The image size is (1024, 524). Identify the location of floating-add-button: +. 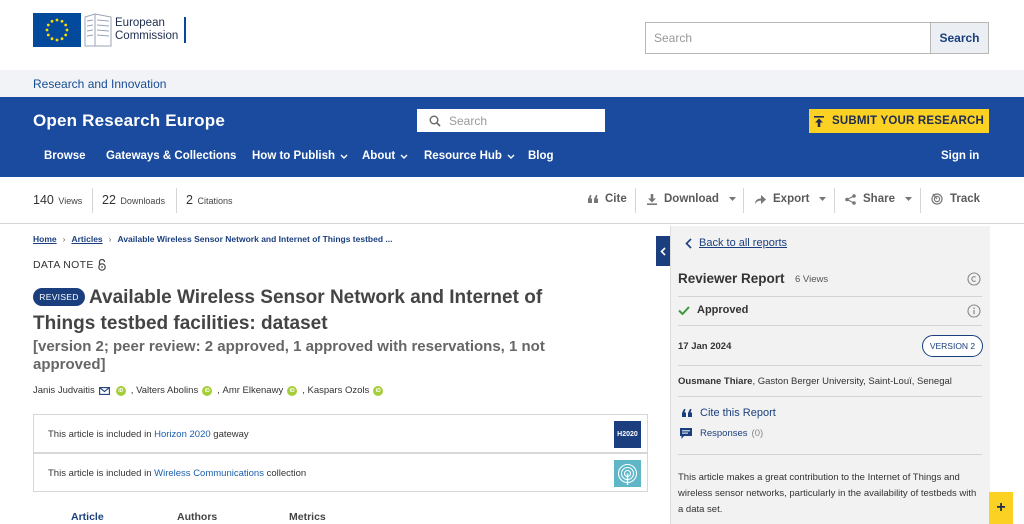
(1001, 508).